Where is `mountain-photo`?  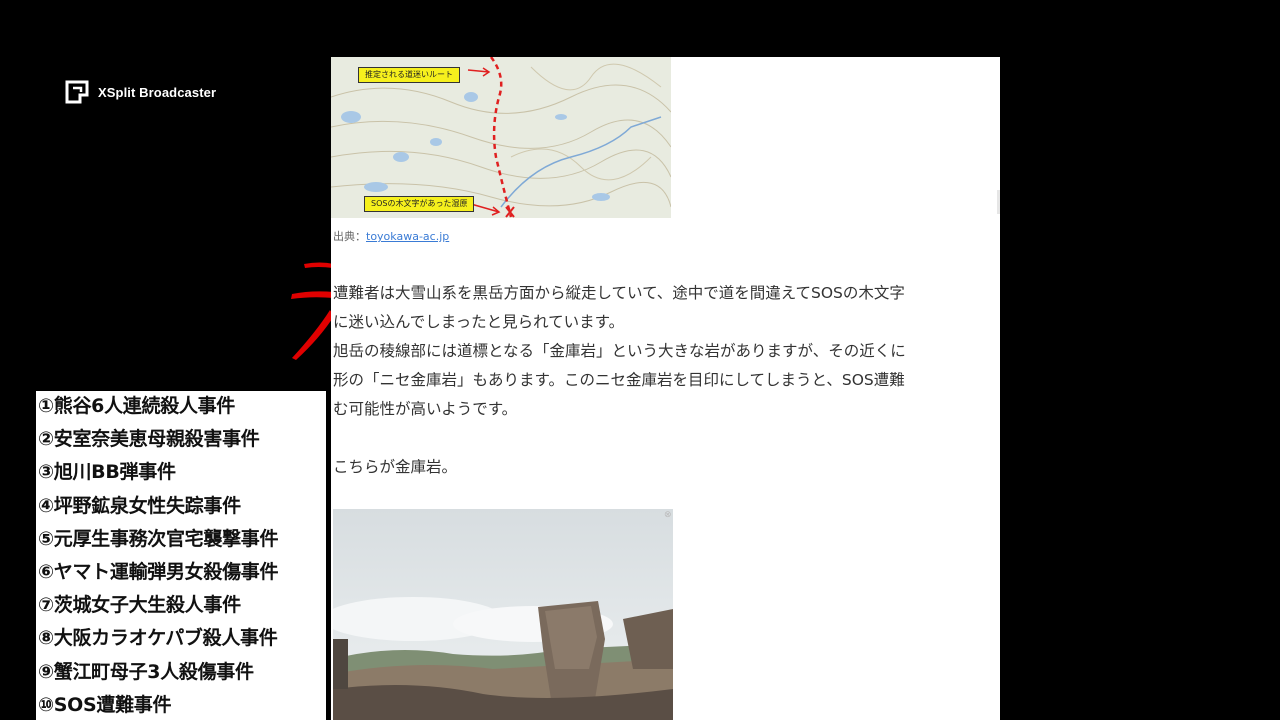 mountain-photo is located at coordinates (503, 614).